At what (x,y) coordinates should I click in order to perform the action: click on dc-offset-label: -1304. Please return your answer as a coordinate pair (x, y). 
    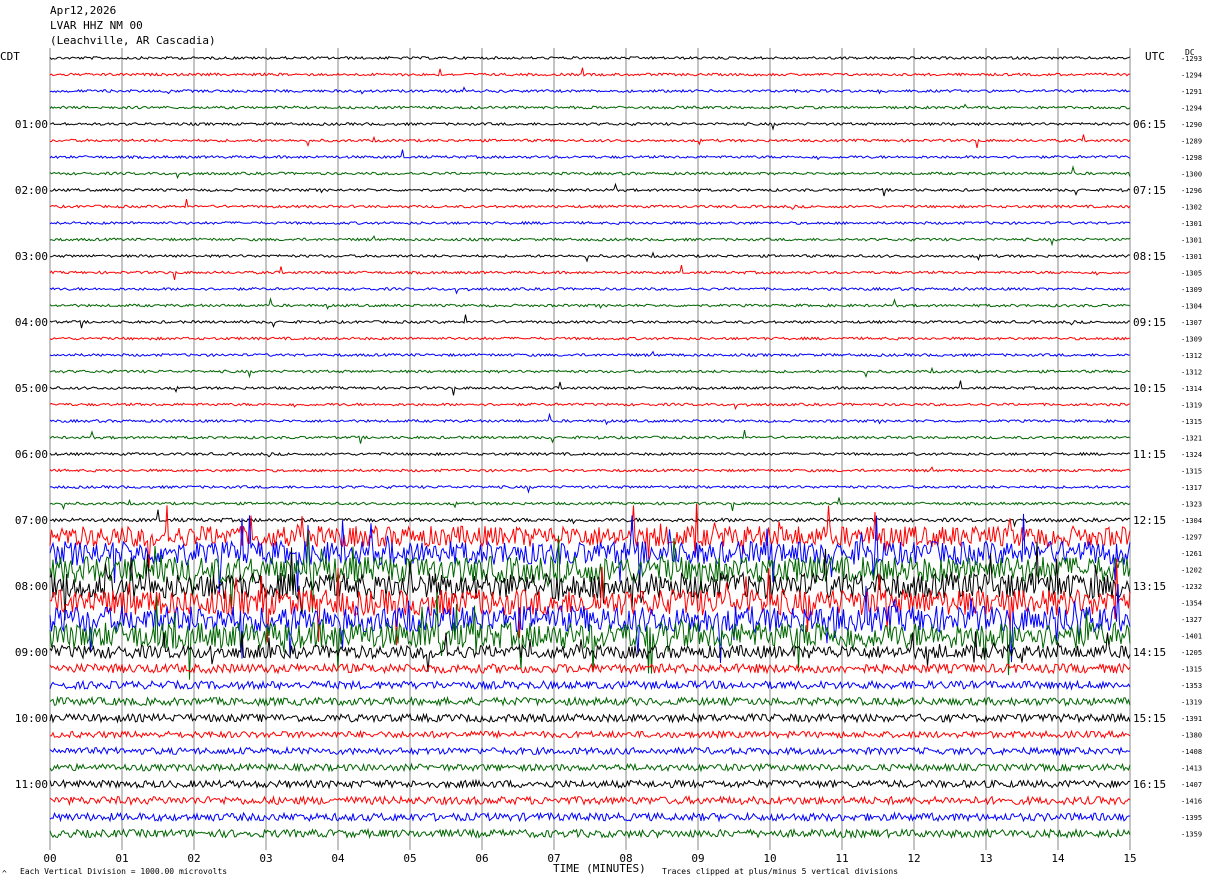
    Looking at the image, I should click on (1191, 521).